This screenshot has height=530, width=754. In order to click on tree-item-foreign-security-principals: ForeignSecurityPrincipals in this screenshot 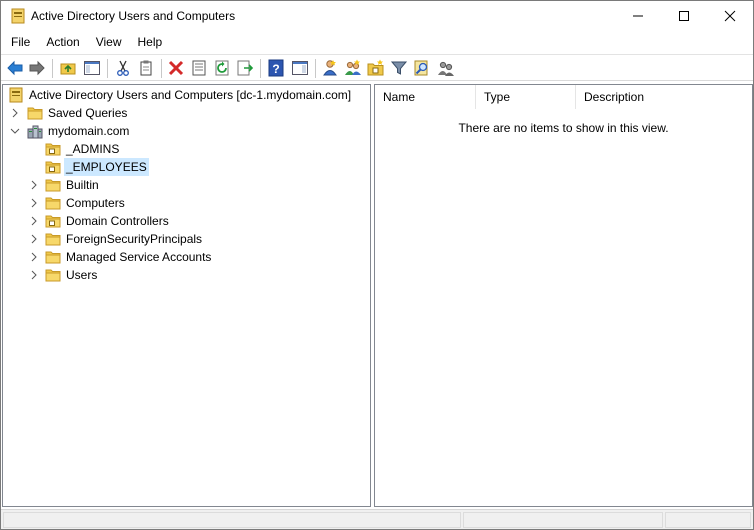, I will do `click(146, 239)`.